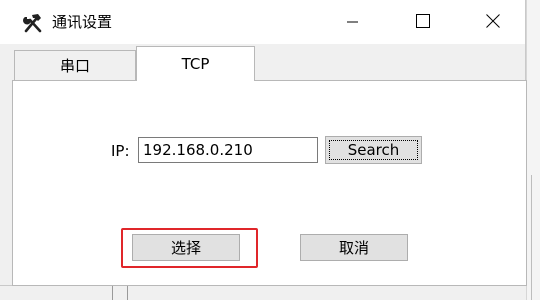 This screenshot has width=540, height=300. I want to click on close-icon, so click(493, 22).